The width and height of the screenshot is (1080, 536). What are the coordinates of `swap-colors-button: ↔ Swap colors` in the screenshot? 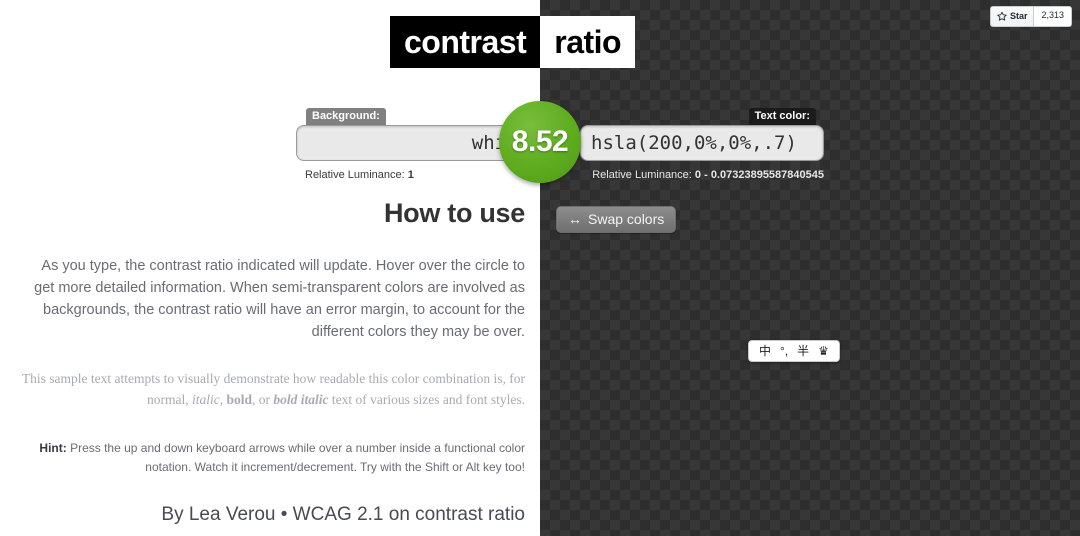 It's located at (616, 219).